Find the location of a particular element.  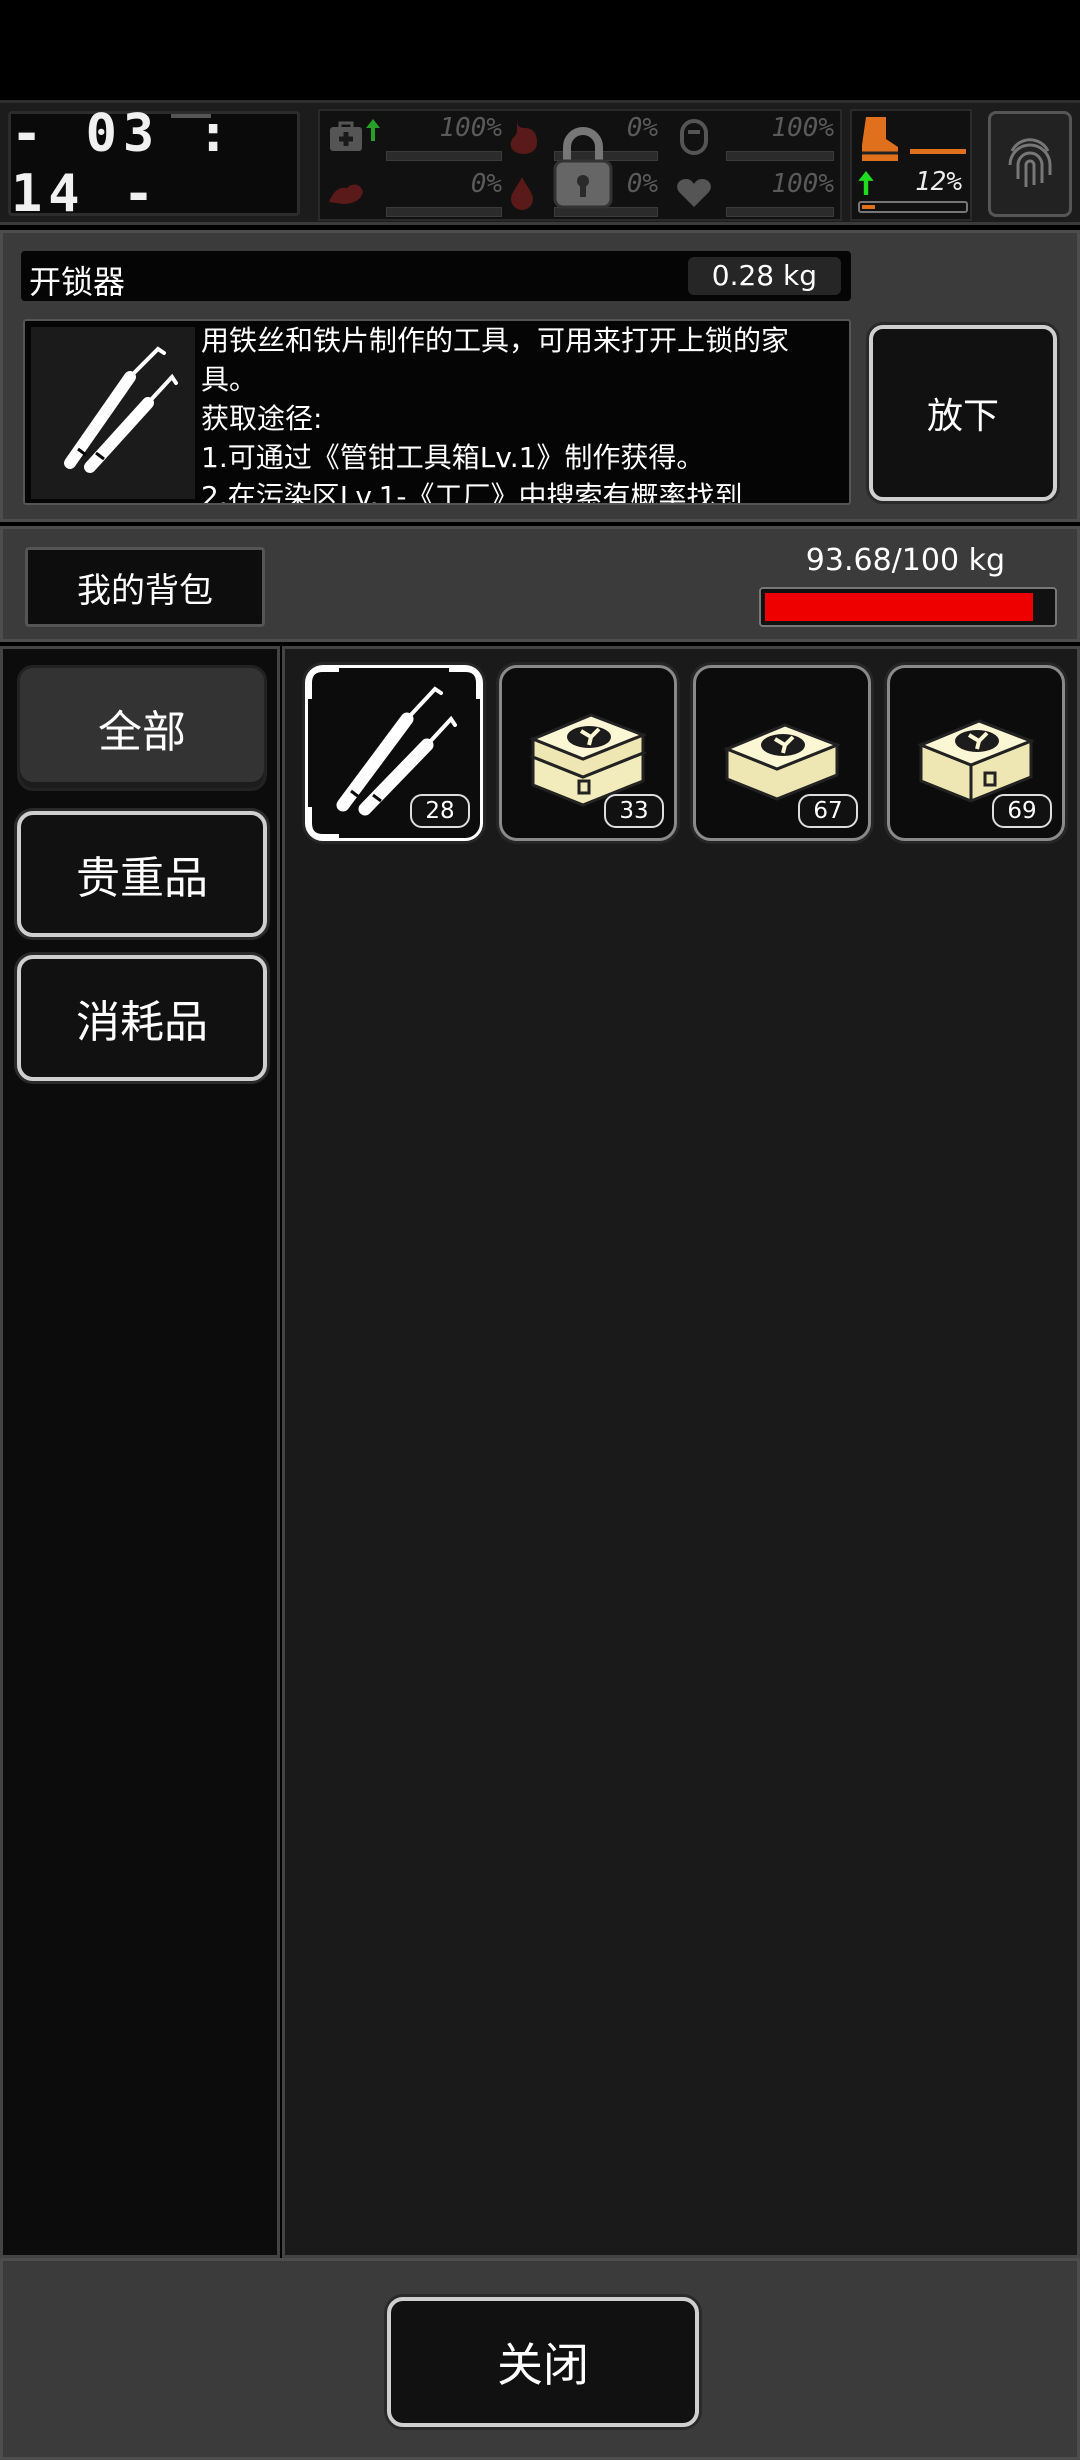

stat-health: 100% is located at coordinates (415, 138).